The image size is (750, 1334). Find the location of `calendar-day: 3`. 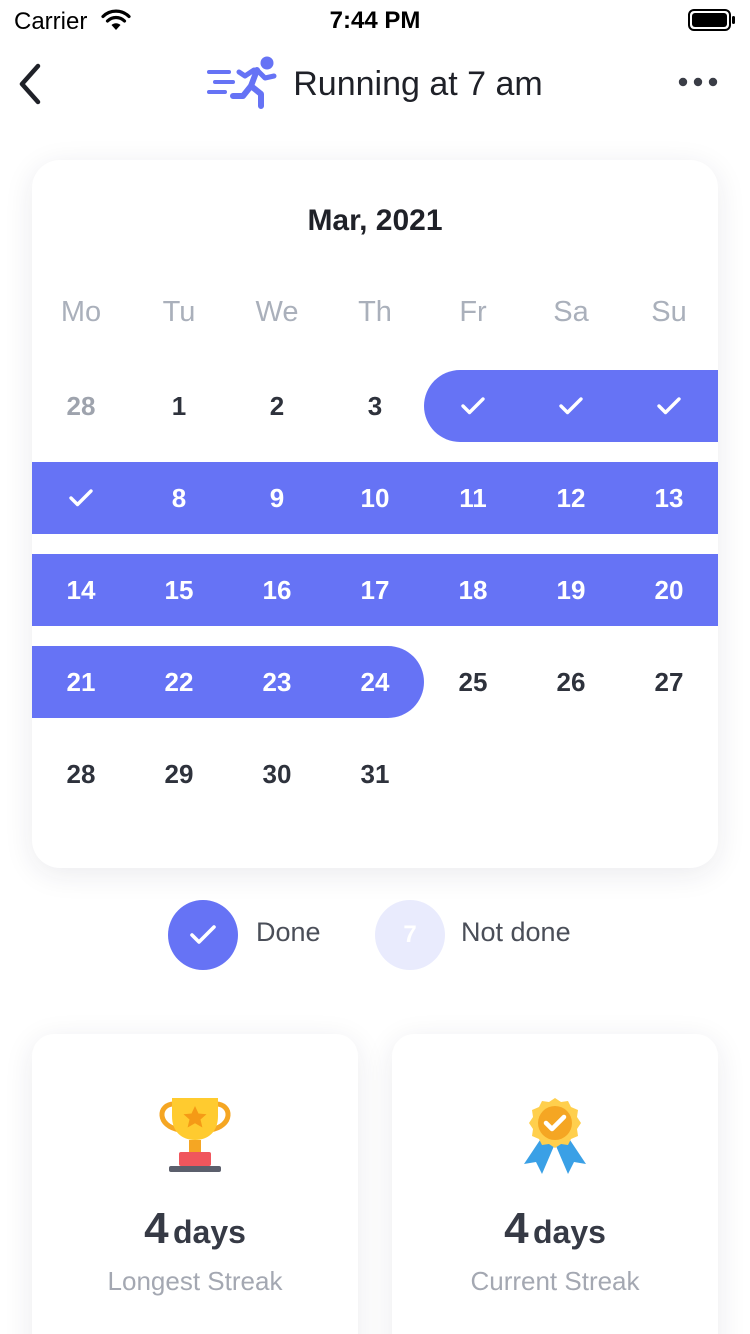

calendar-day: 3 is located at coordinates (375, 406).